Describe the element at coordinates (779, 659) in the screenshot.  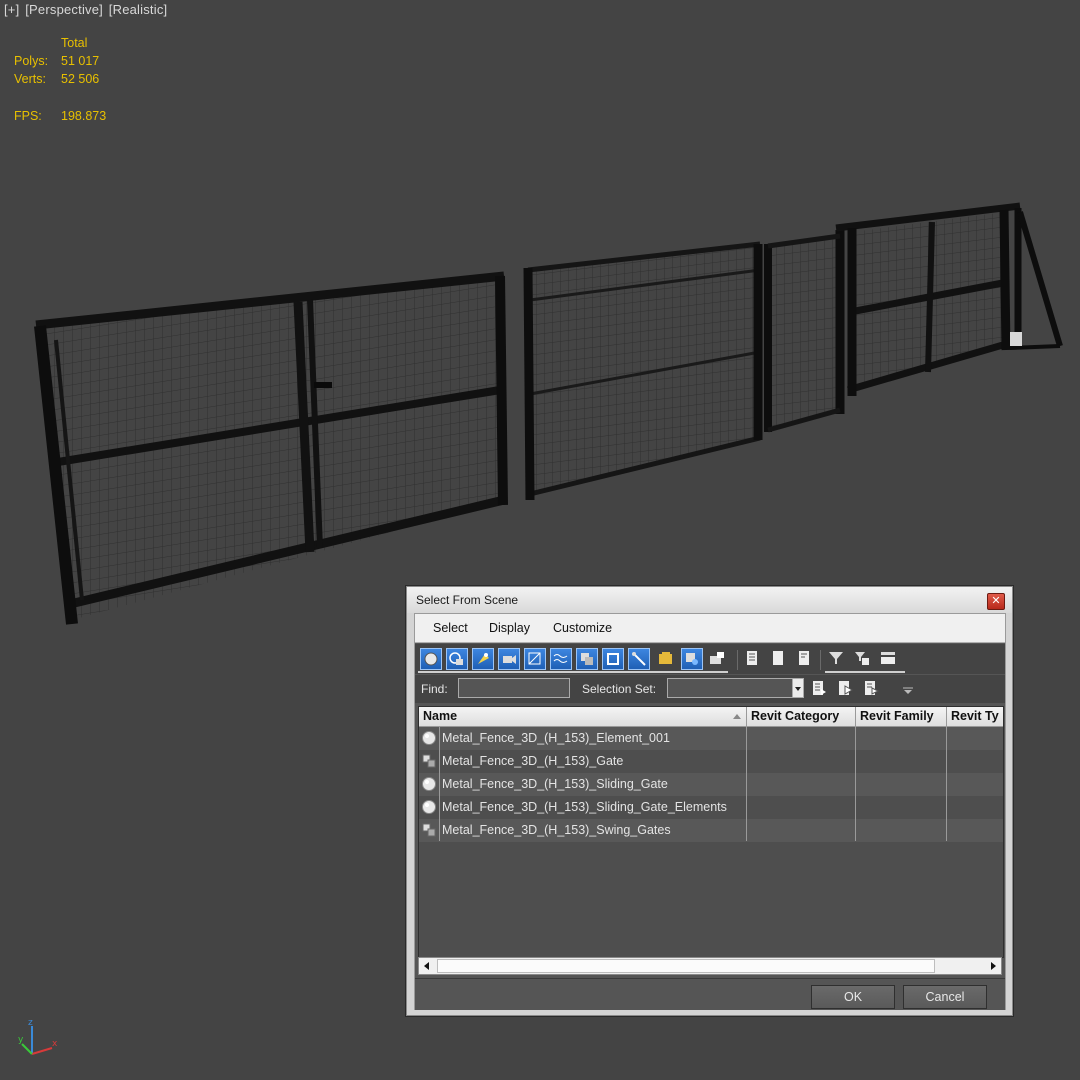
I see `select-none-icon` at that location.